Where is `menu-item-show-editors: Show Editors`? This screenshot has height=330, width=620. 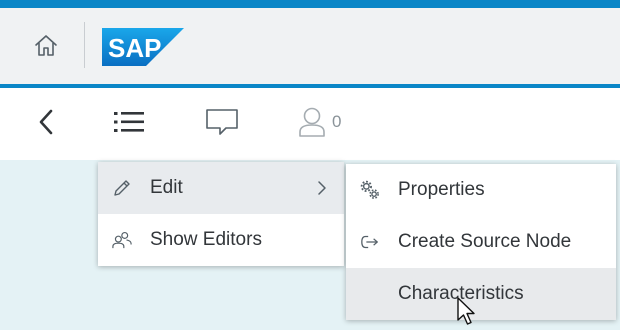 menu-item-show-editors: Show Editors is located at coordinates (221, 240).